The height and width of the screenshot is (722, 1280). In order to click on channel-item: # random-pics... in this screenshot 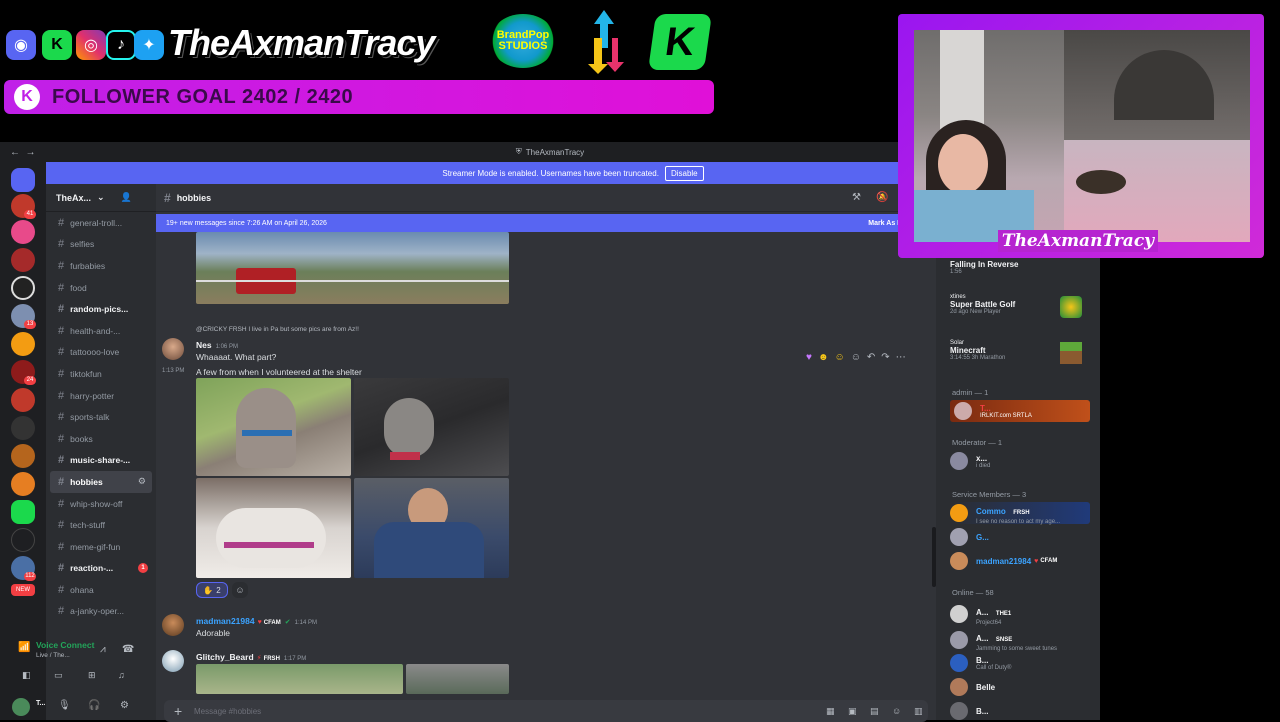, I will do `click(101, 309)`.